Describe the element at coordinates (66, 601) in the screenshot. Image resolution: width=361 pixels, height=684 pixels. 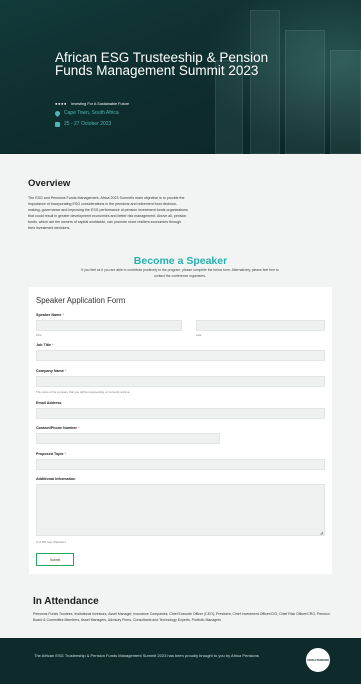
I see `attendance-heading: In Attendance` at that location.